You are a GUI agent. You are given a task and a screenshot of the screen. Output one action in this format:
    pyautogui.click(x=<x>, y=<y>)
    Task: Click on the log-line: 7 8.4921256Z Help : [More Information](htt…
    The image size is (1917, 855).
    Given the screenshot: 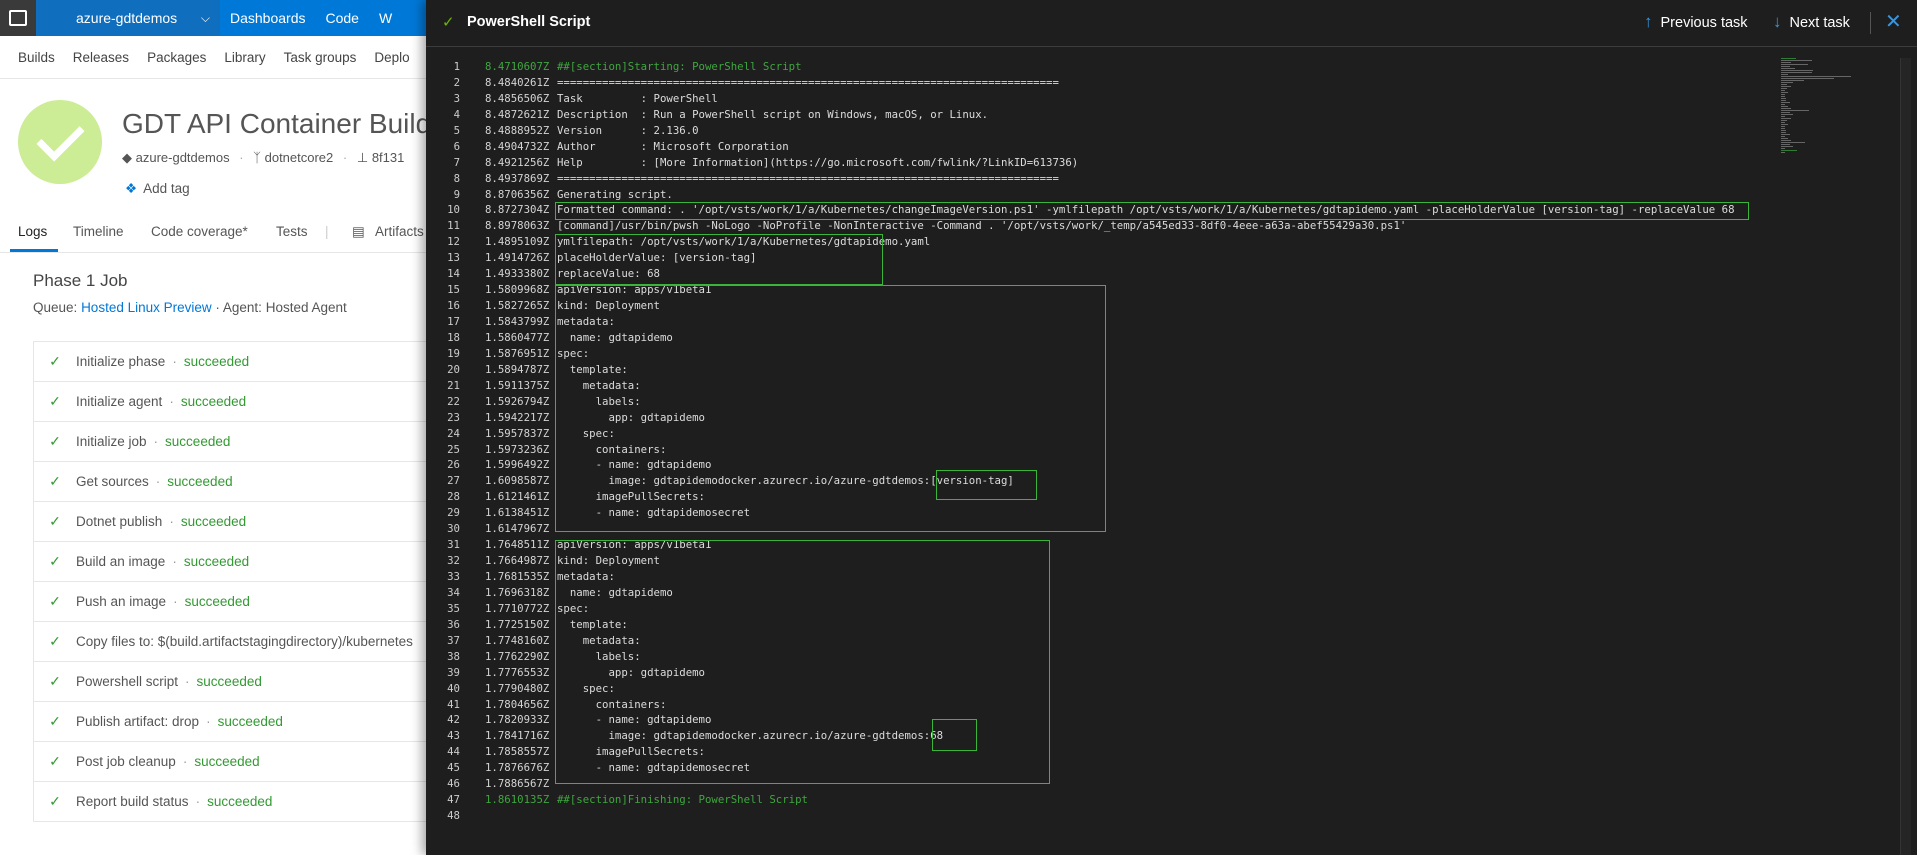 What is the action you would take?
    pyautogui.click(x=1096, y=163)
    